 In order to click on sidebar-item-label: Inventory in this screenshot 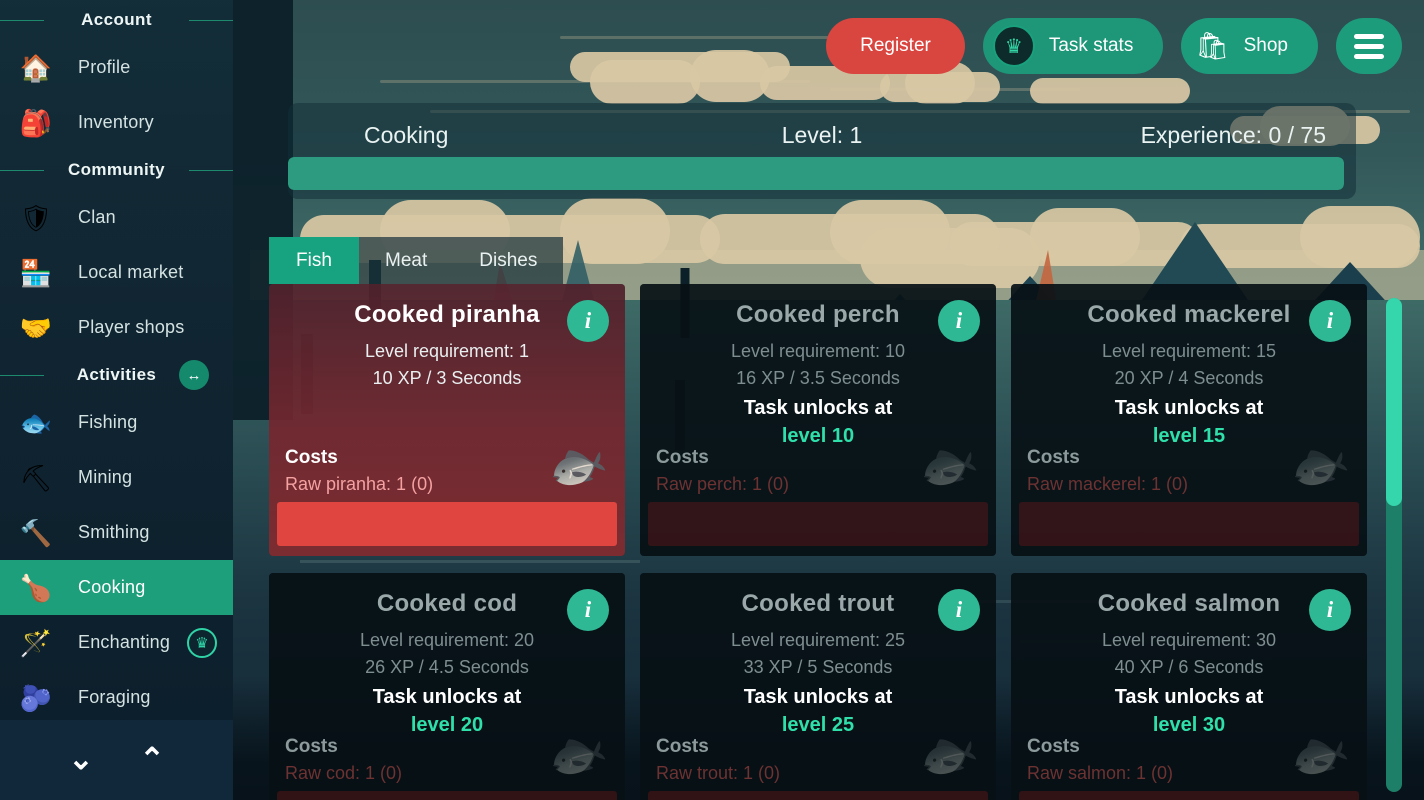, I will do `click(116, 122)`.